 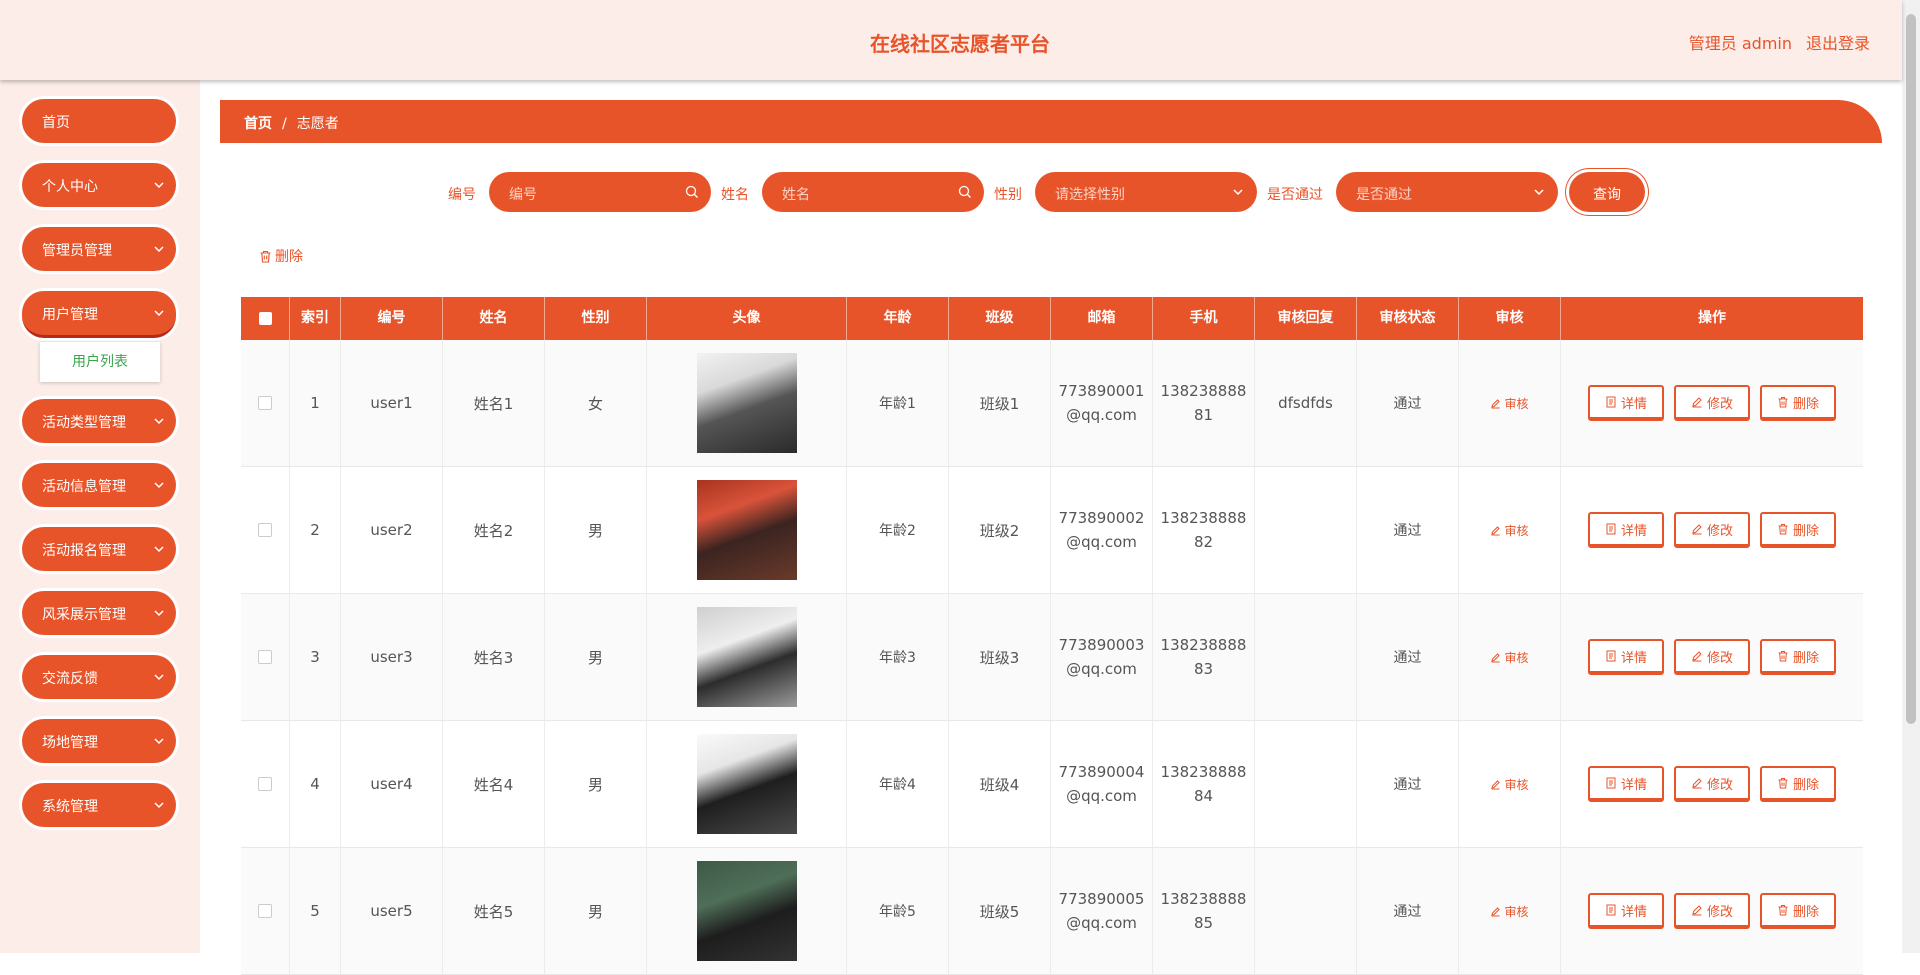 I want to click on sidebar-item-venue: 场地管理, so click(x=99, y=741).